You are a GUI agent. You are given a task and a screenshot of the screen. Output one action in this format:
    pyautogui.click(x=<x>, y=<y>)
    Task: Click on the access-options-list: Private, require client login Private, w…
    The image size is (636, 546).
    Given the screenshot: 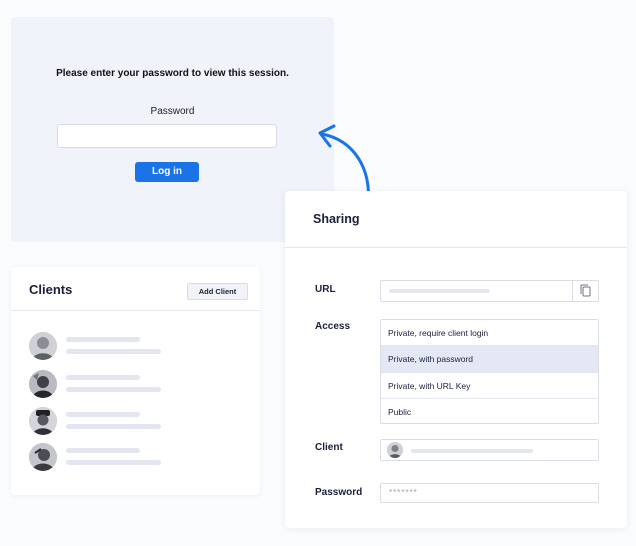 What is the action you would take?
    pyautogui.click(x=489, y=371)
    